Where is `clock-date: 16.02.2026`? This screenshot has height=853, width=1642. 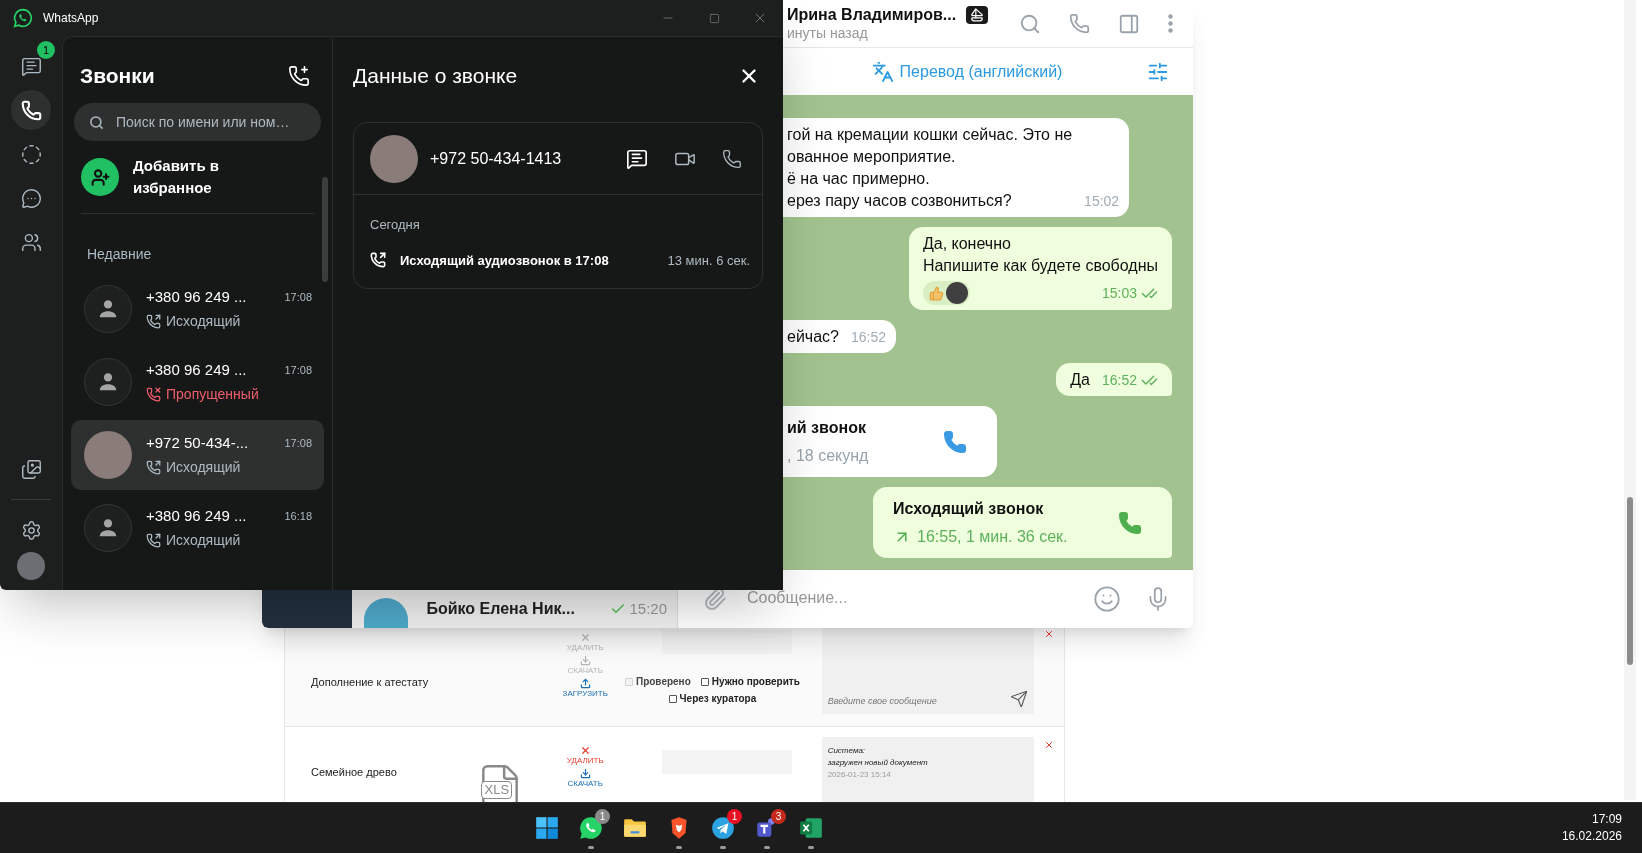 clock-date: 16.02.2026 is located at coordinates (1591, 836).